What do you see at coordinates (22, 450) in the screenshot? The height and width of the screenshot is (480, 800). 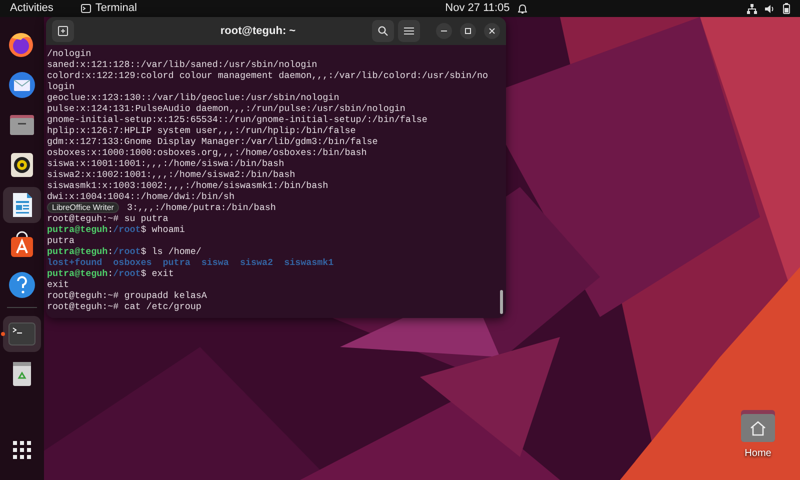 I see `app-grid-icon` at bounding box center [22, 450].